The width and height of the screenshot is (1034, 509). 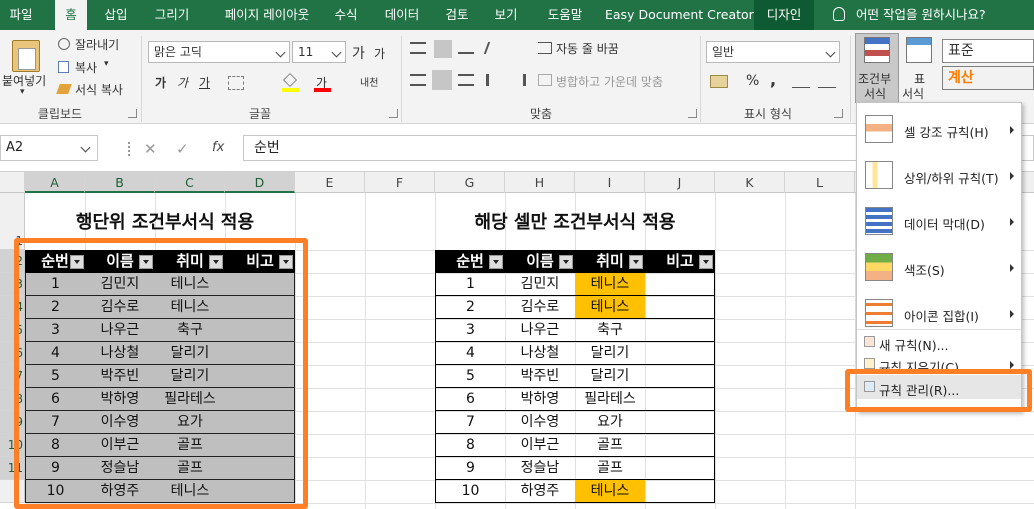 What do you see at coordinates (393, 113) in the screenshot?
I see `font-launcher-icon` at bounding box center [393, 113].